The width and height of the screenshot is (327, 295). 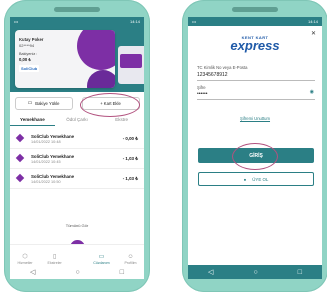 I want to click on balance-value: 0,00 ₺, so click(x=25, y=59).